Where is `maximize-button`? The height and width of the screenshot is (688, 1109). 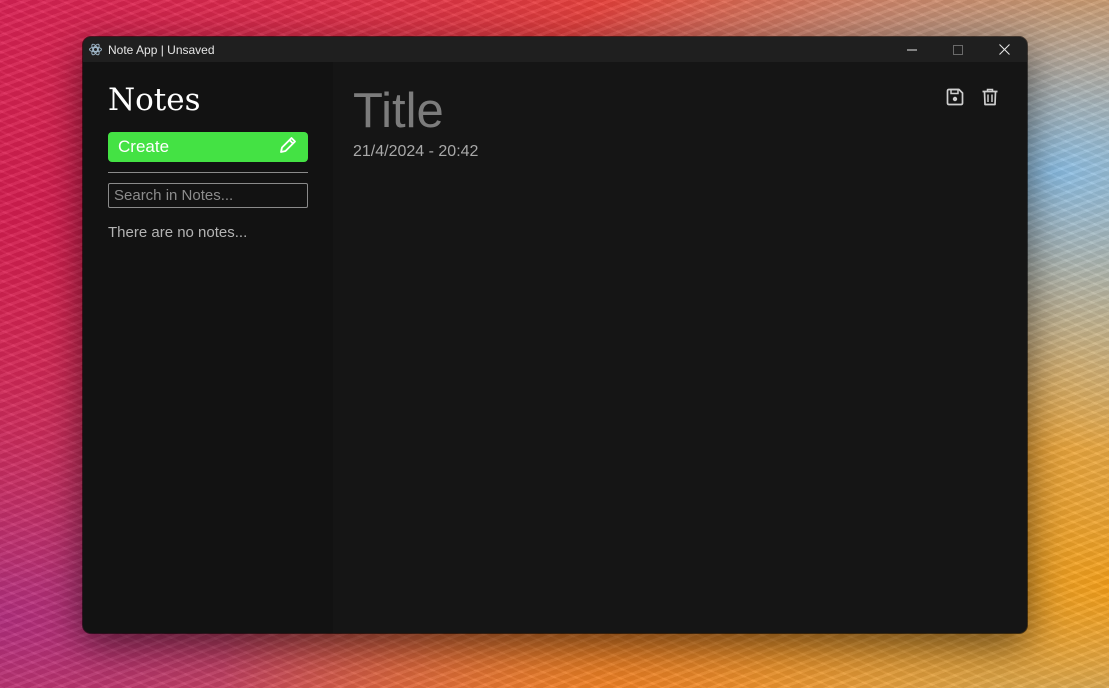 maximize-button is located at coordinates (958, 49).